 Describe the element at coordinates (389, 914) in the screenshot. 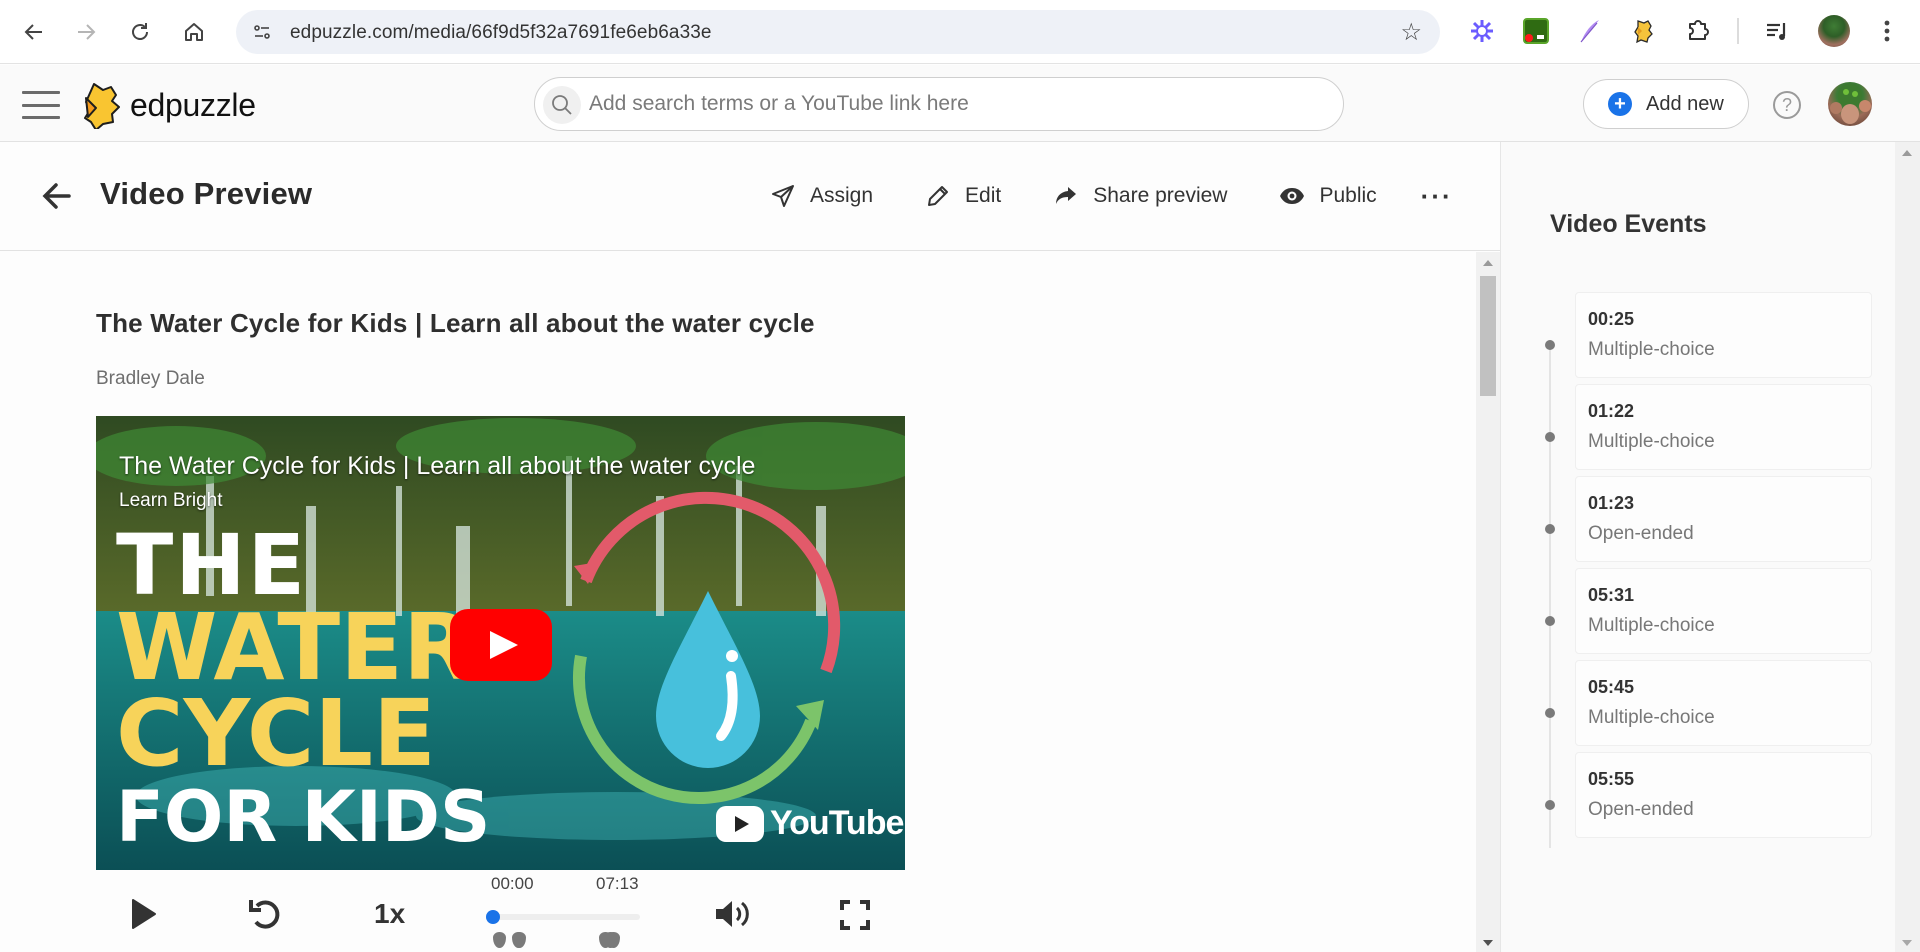

I see `speed-button: 1x` at that location.